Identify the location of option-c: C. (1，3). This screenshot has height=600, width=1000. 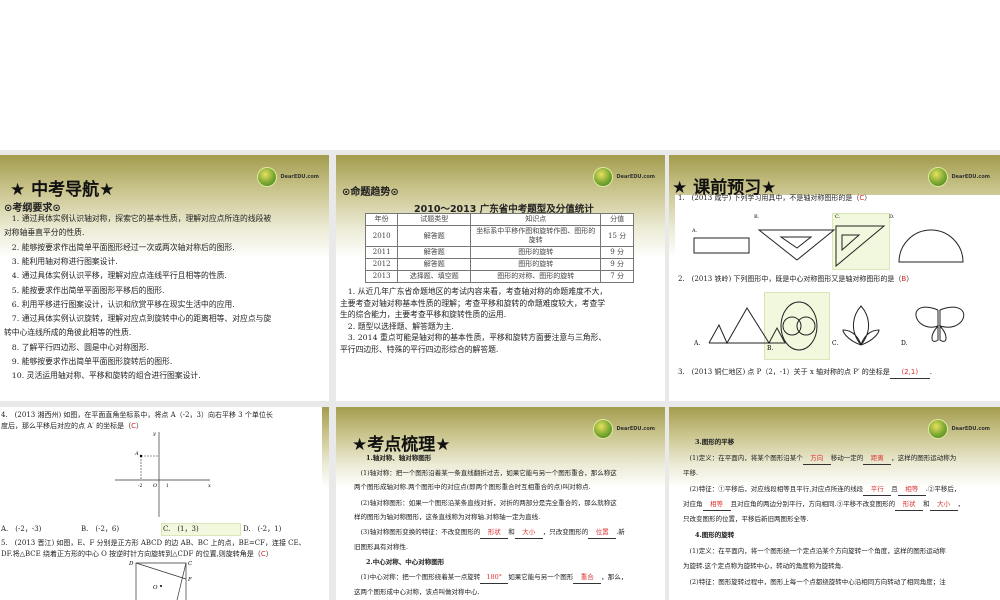
(181, 529).